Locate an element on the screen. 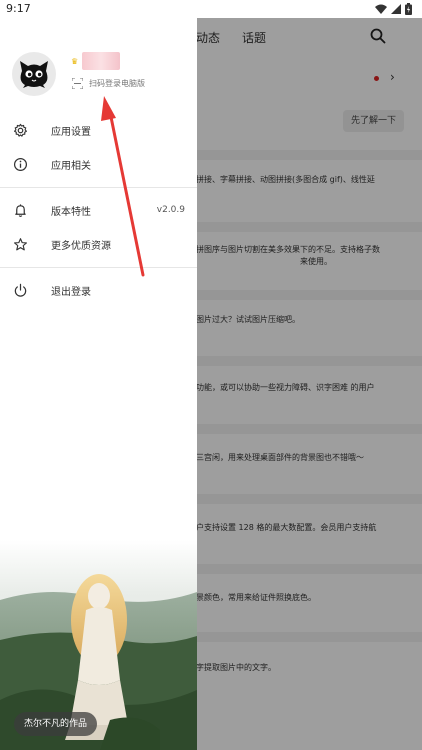  battery-icon is located at coordinates (408, 9).